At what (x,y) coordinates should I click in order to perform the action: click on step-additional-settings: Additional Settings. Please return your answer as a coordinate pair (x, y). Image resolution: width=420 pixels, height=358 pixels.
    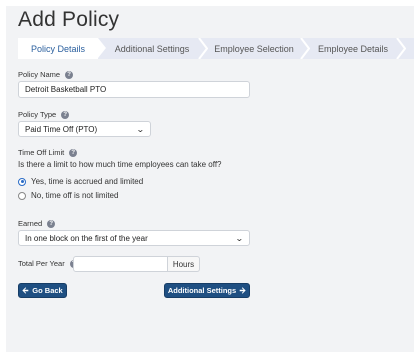
    Looking at the image, I should click on (152, 48).